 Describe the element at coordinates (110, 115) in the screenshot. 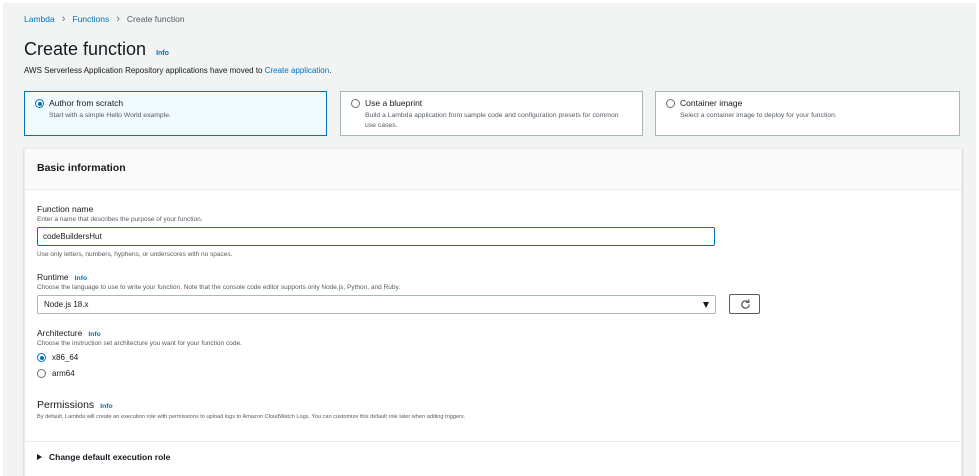

I see `option-desc: Start with a simple Hello World example.` at that location.